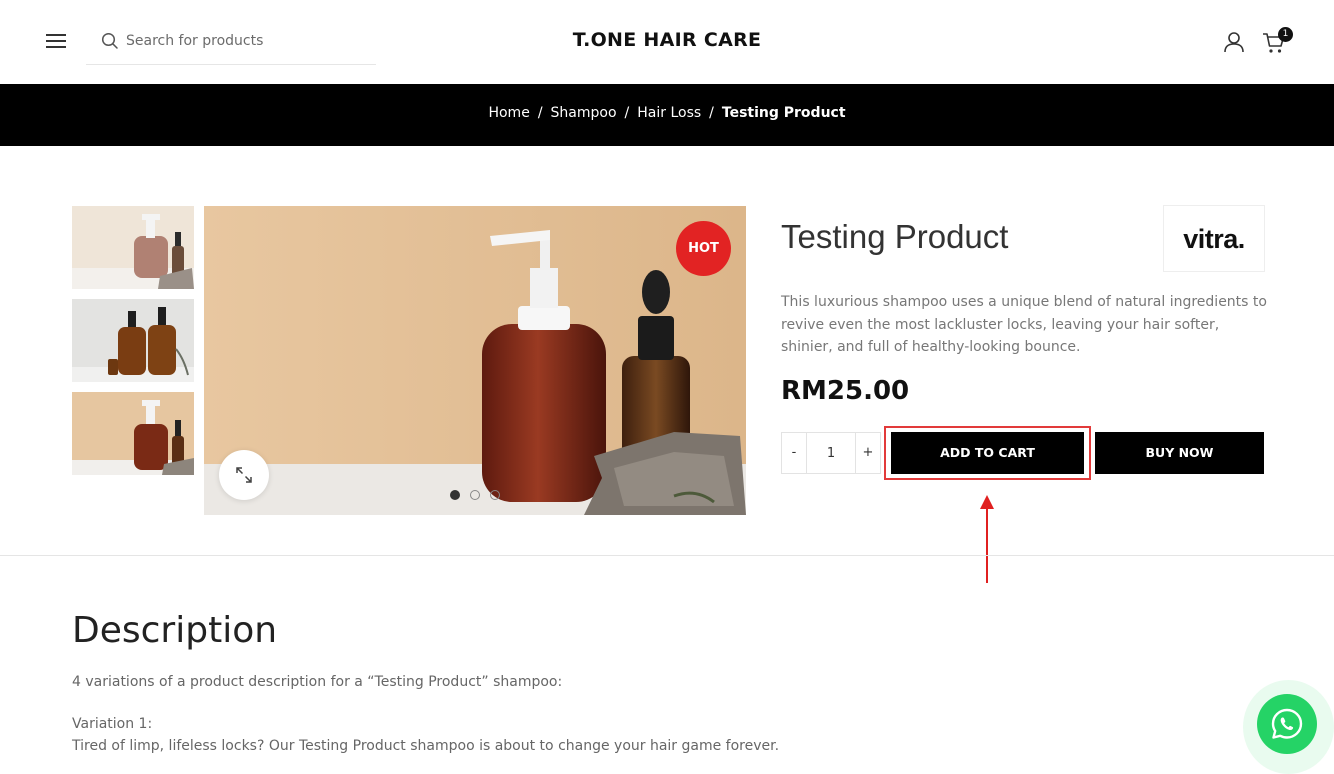 Image resolution: width=1334 pixels, height=774 pixels. Describe the element at coordinates (246, 41) in the screenshot. I see `search-input` at that location.